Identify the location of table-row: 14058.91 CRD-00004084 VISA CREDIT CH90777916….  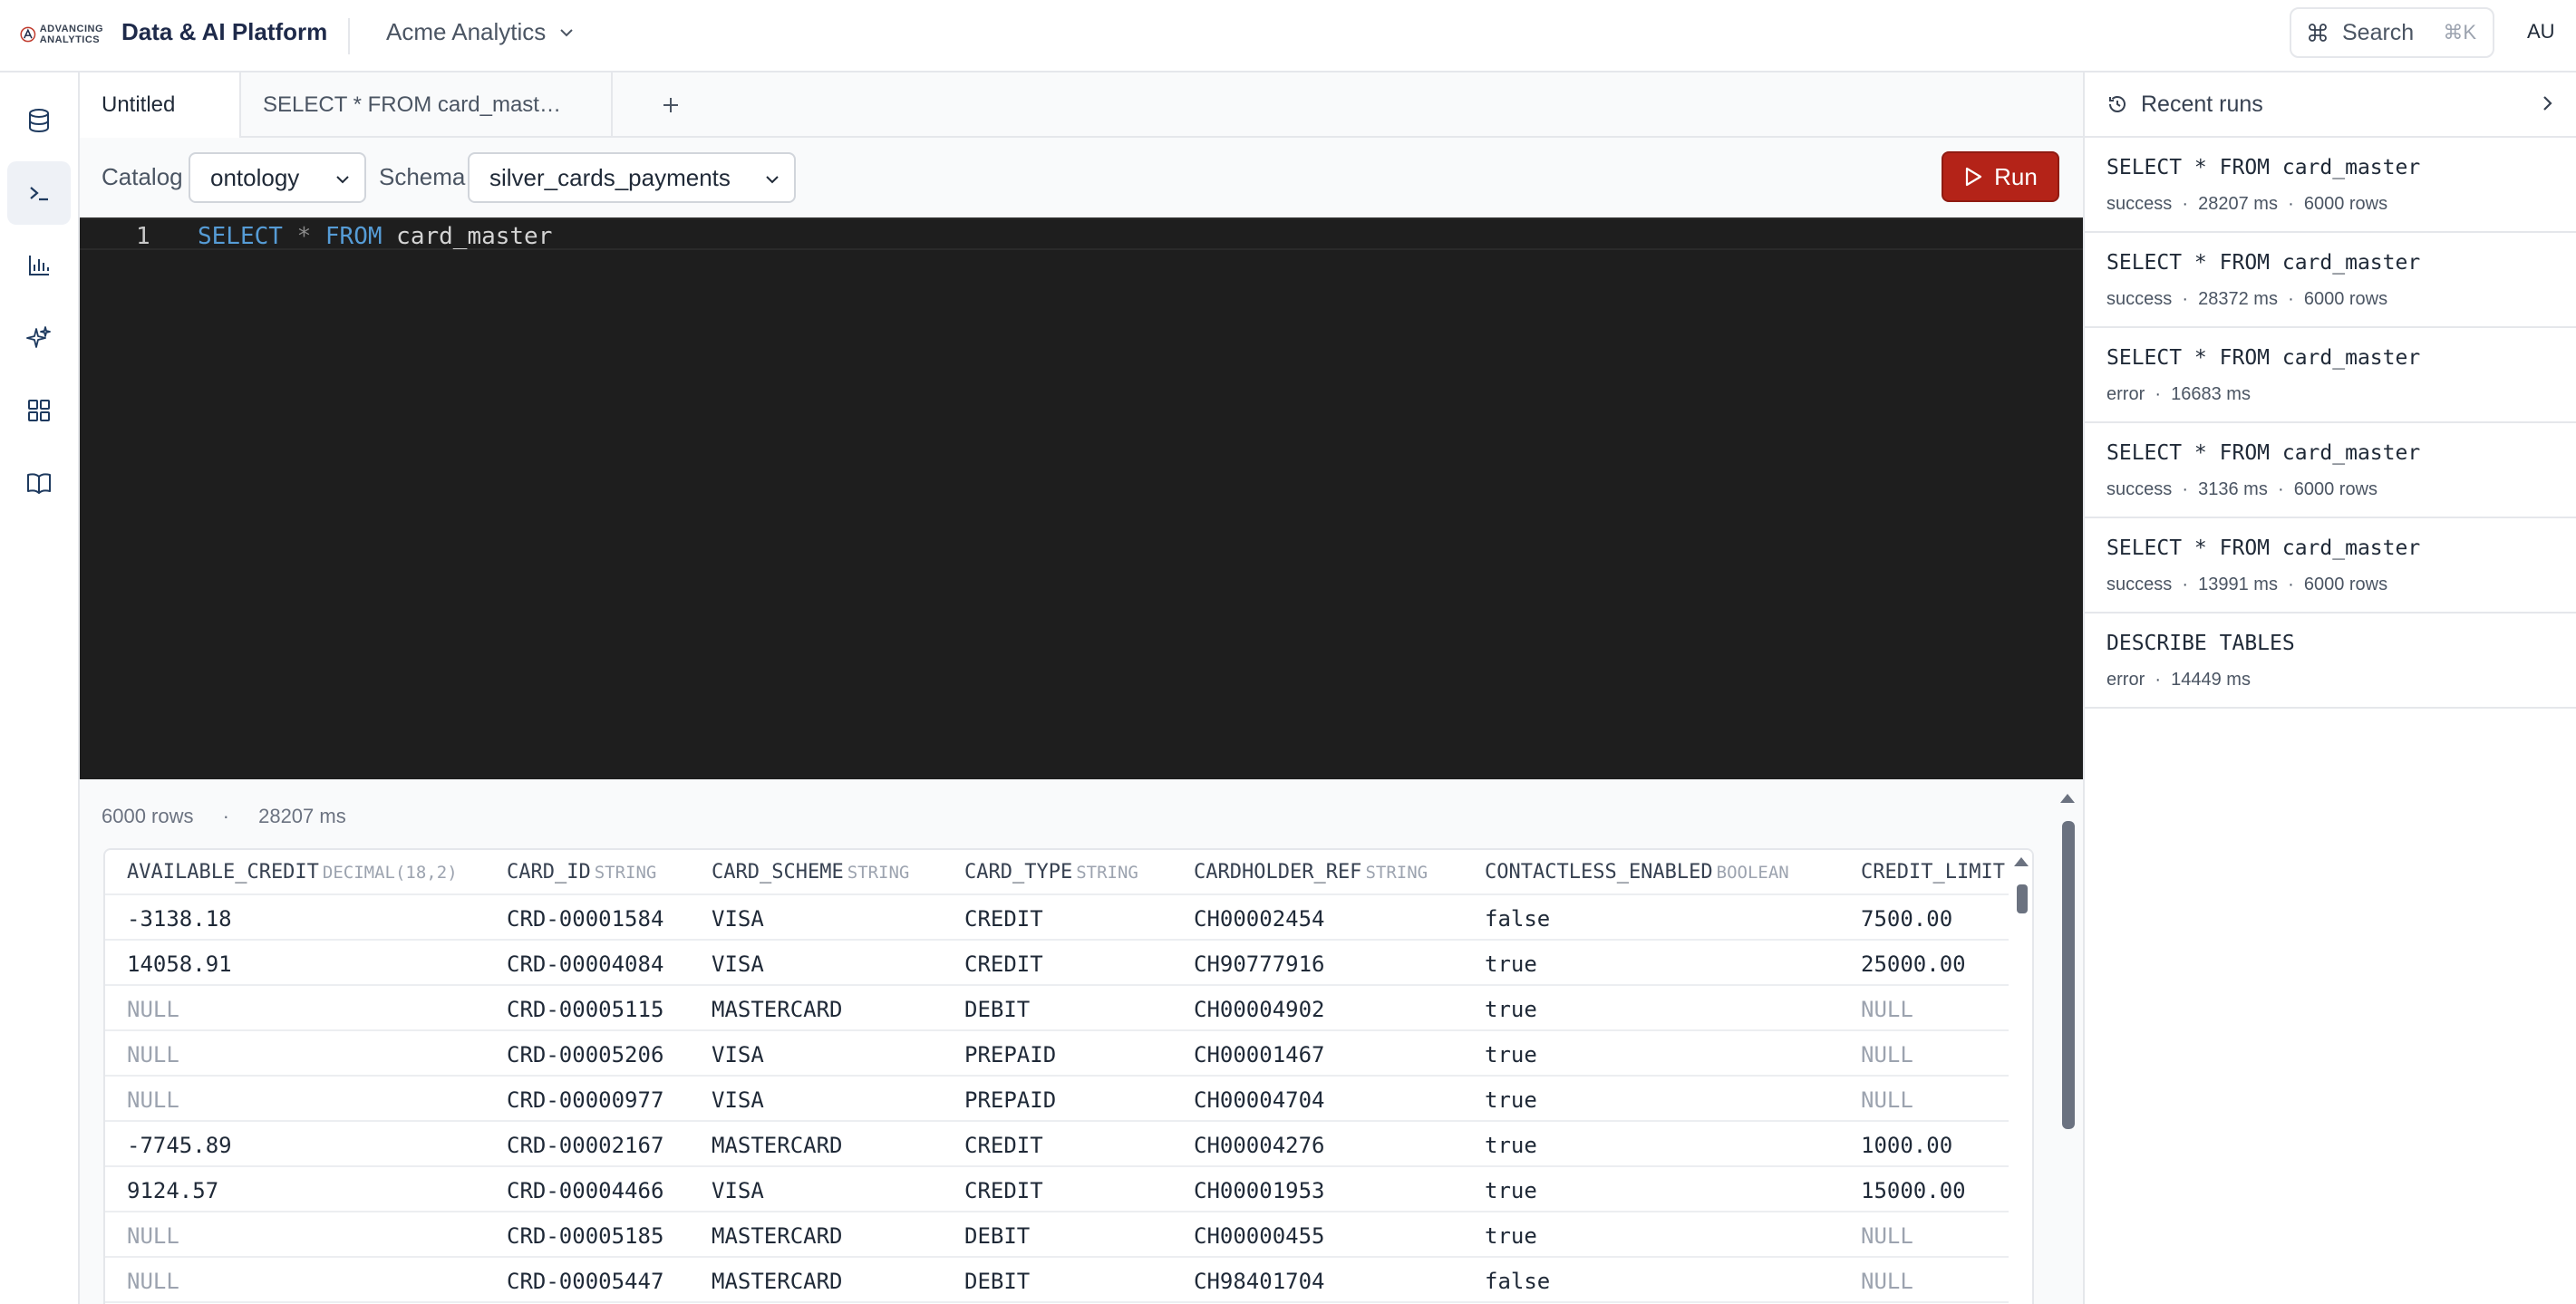
(1057, 963).